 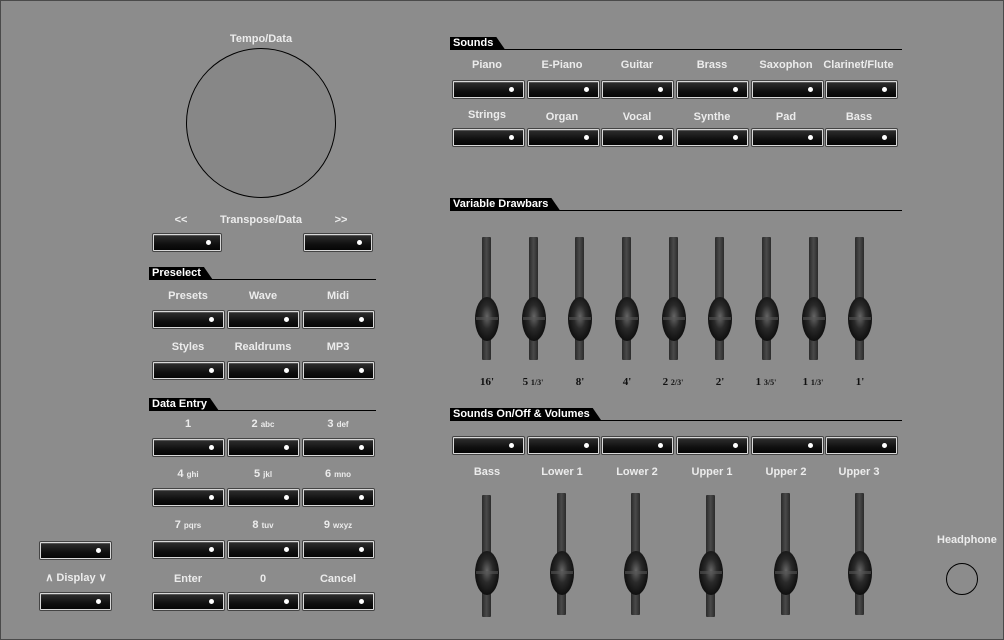 What do you see at coordinates (712, 445) in the screenshot?
I see `upper-1-on-off-button` at bounding box center [712, 445].